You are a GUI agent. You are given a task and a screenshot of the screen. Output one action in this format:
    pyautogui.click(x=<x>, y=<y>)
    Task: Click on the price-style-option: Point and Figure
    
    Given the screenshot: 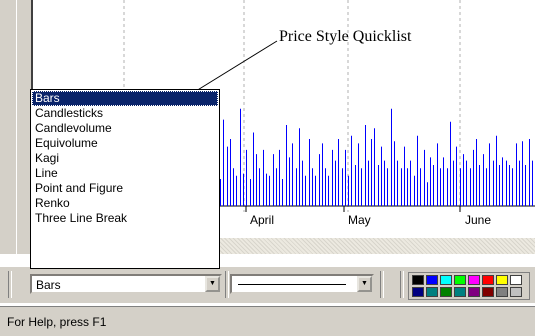 What is the action you would take?
    pyautogui.click(x=125, y=188)
    